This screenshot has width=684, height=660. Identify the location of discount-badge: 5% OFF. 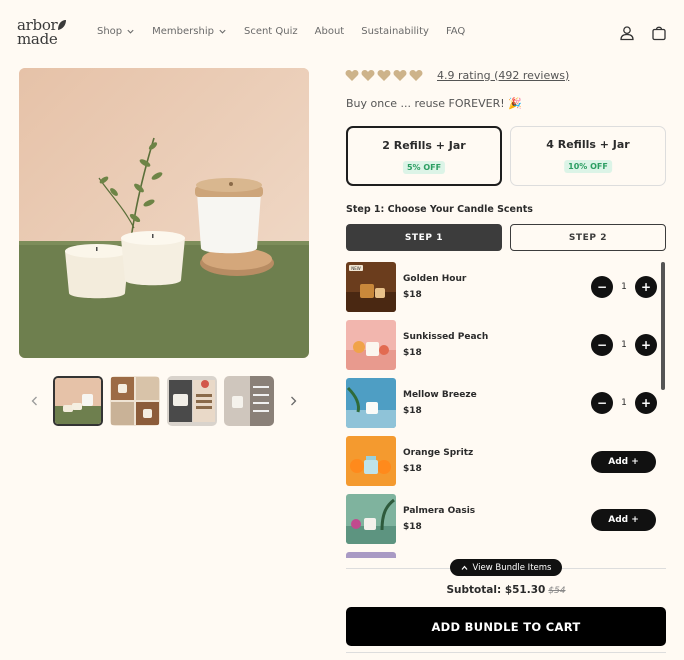
(424, 167).